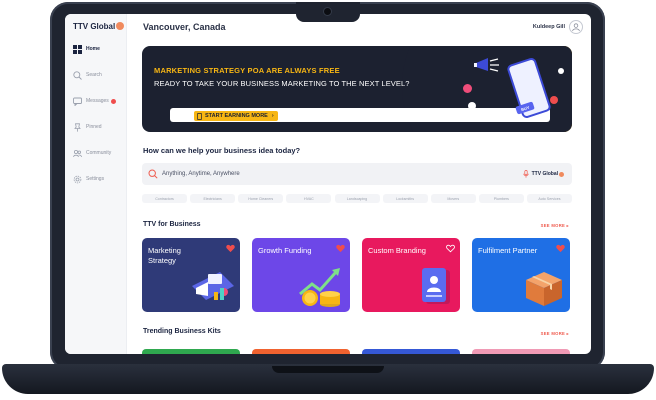 This screenshot has width=656, height=400. Describe the element at coordinates (94, 26) in the screenshot. I see `logo-text: TTV Global` at that location.